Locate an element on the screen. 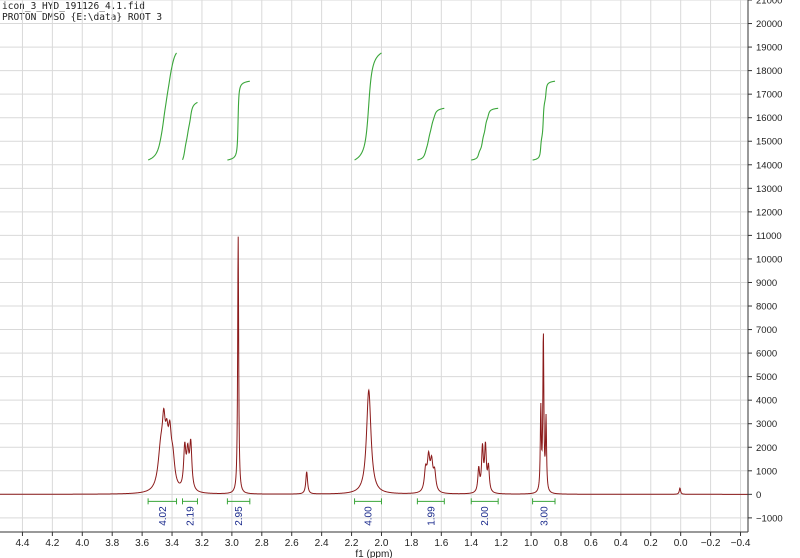 The image size is (800, 558). y-tick-label: 8000 is located at coordinates (766, 307).